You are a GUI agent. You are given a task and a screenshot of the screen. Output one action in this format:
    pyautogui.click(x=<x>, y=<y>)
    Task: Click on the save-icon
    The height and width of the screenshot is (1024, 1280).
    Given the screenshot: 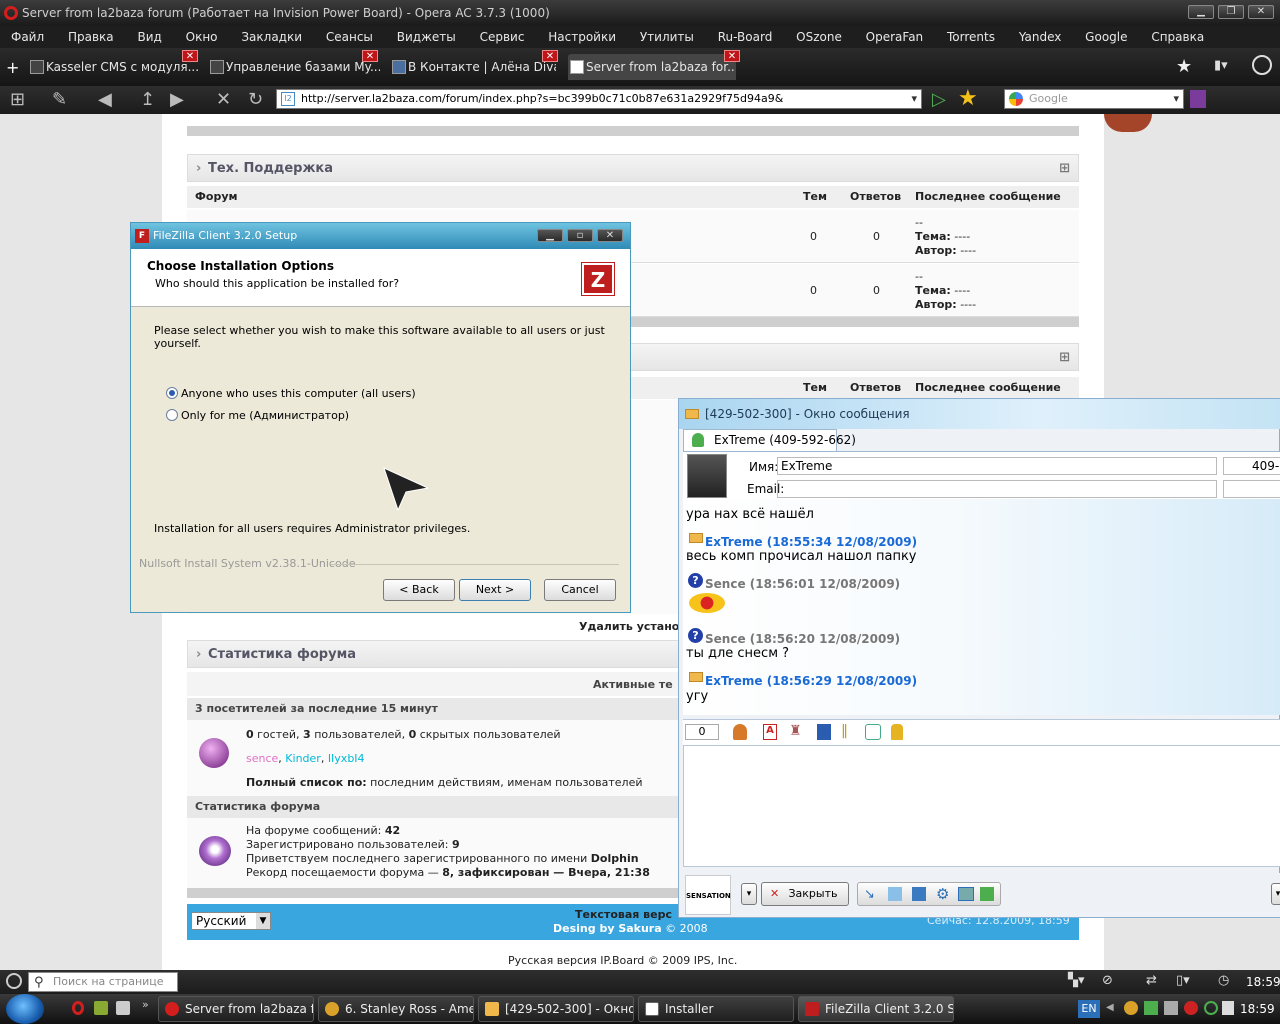 What is the action you would take?
    pyautogui.click(x=824, y=732)
    